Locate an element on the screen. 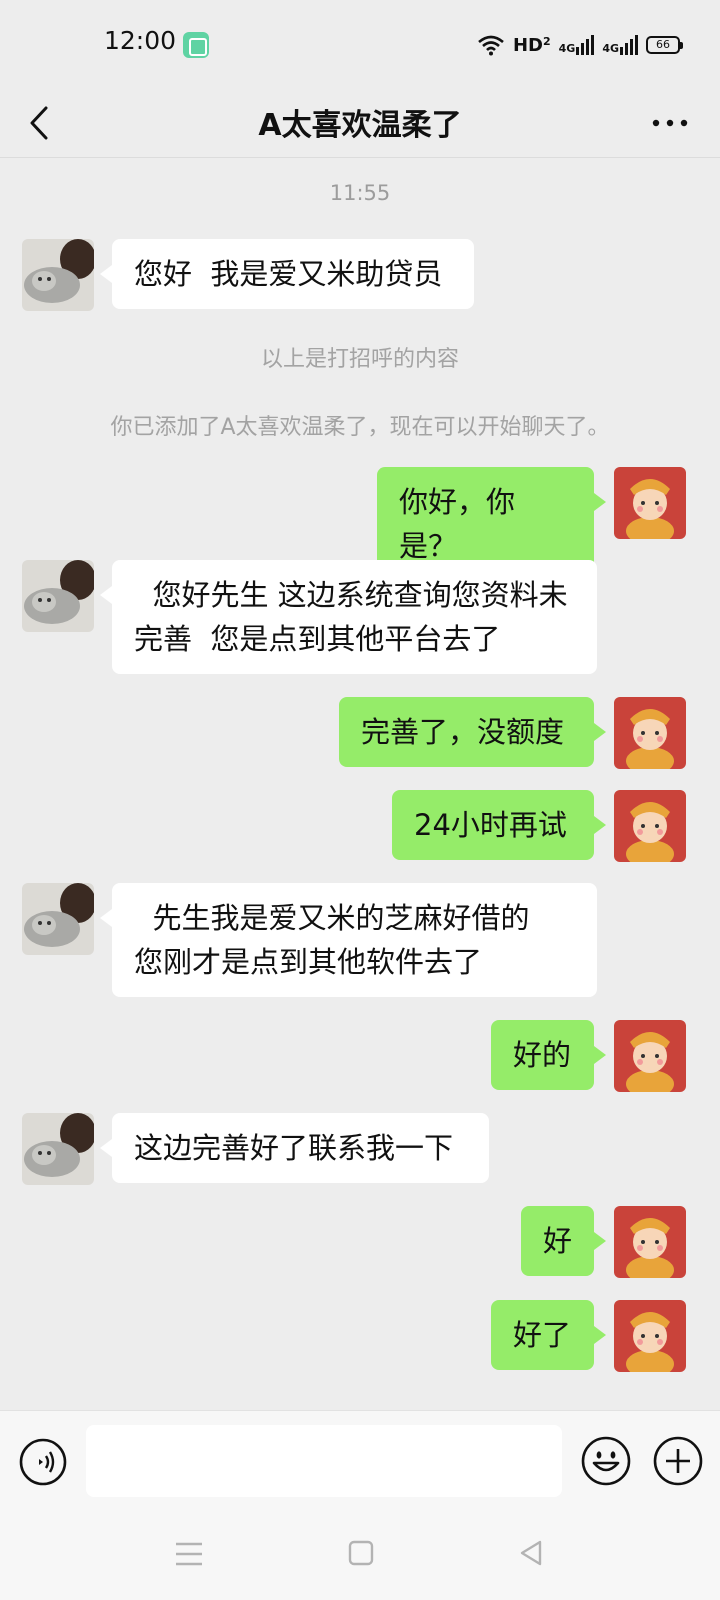 This screenshot has height=1600, width=720. wifi-icon is located at coordinates (491, 45).